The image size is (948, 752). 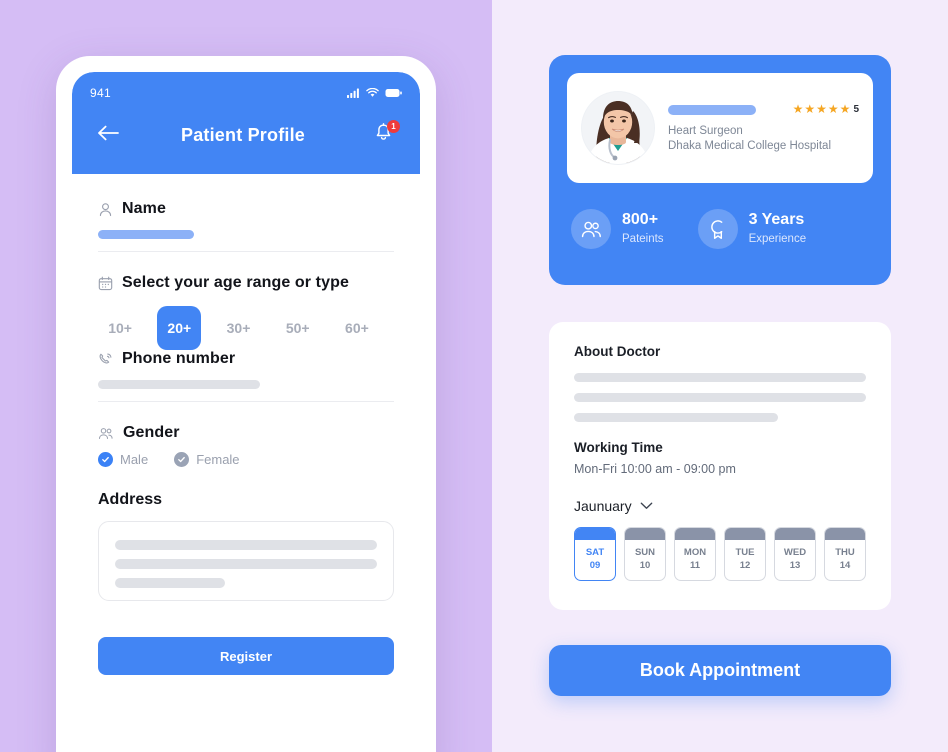 I want to click on date-tile-thu-14: THU 14, so click(x=845, y=554).